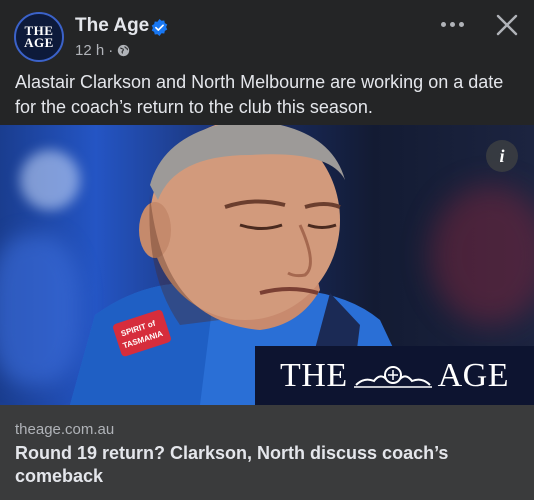  What do you see at coordinates (65, 429) in the screenshot?
I see `link-domain: theage.com.au` at bounding box center [65, 429].